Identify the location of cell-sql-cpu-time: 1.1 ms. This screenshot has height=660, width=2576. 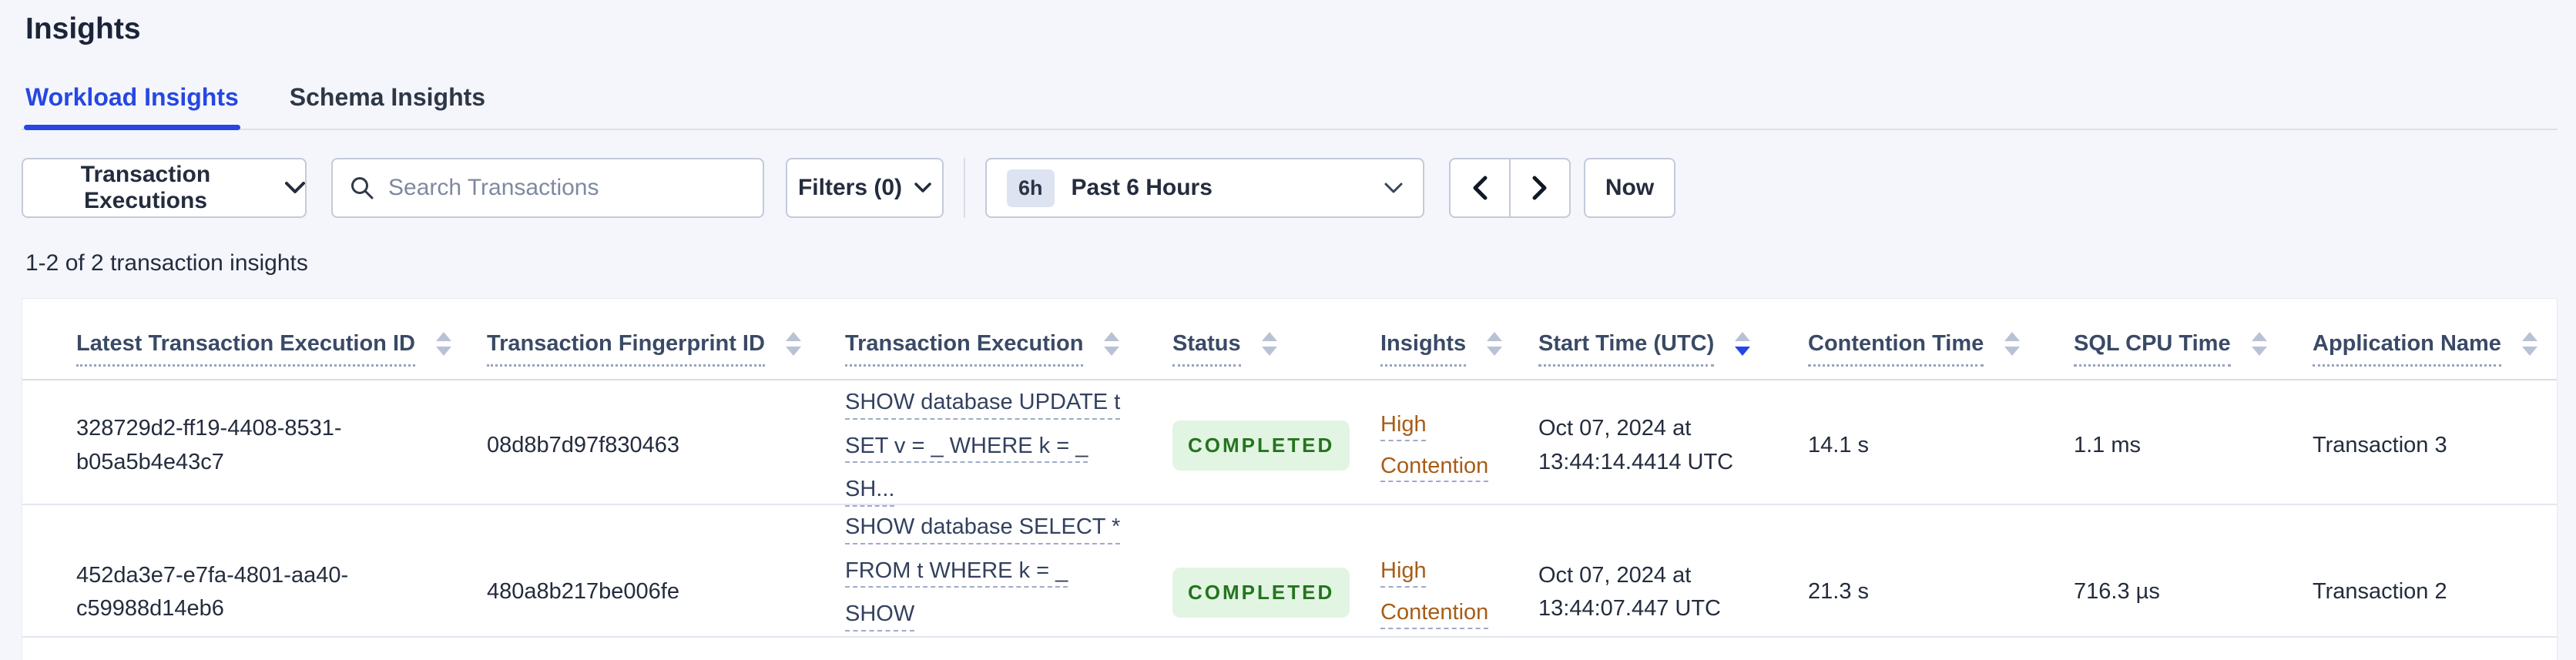
(2108, 446).